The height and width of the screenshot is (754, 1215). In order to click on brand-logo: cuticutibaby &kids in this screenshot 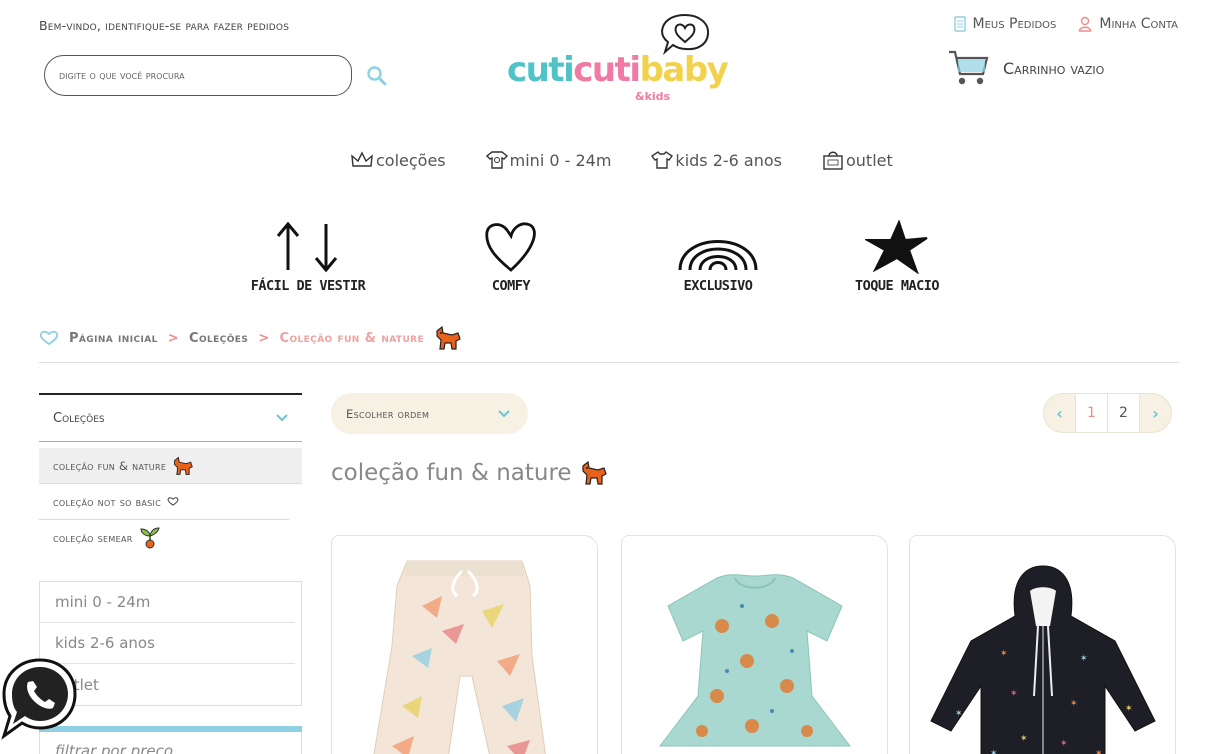, I will do `click(618, 60)`.